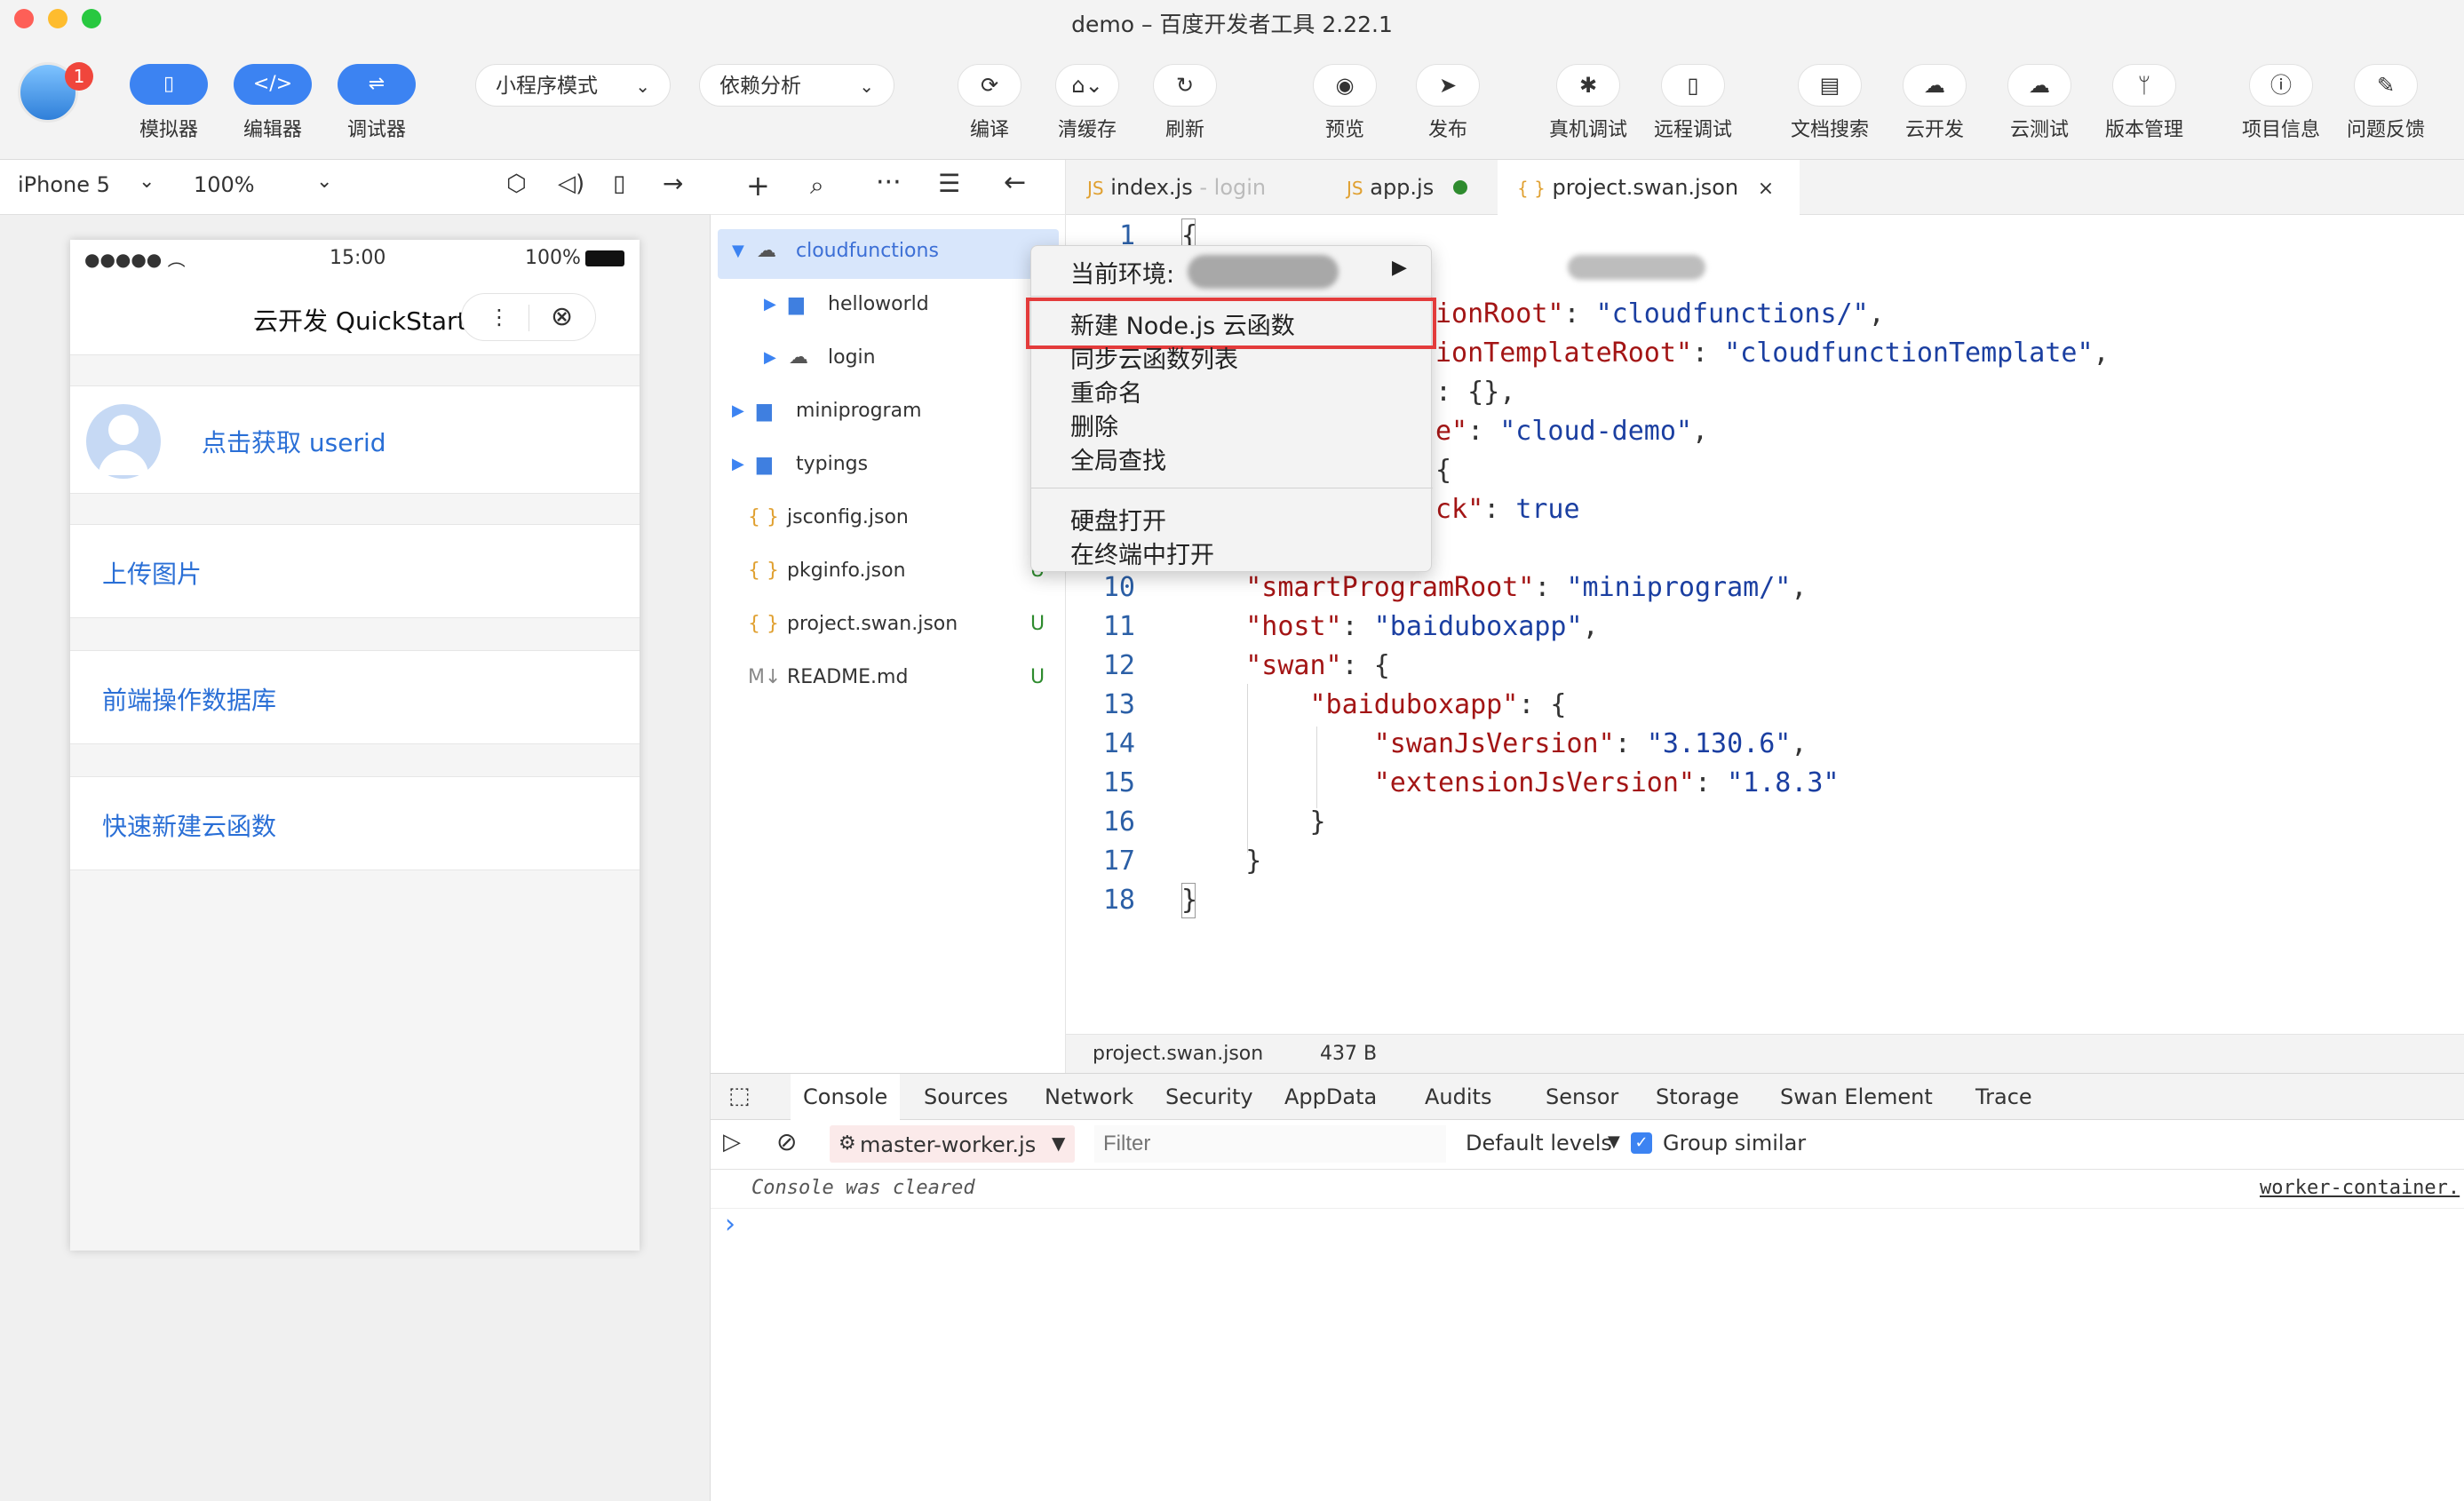 This screenshot has width=2464, height=1501. What do you see at coordinates (355, 571) in the screenshot?
I see `list-item: 上传图片` at bounding box center [355, 571].